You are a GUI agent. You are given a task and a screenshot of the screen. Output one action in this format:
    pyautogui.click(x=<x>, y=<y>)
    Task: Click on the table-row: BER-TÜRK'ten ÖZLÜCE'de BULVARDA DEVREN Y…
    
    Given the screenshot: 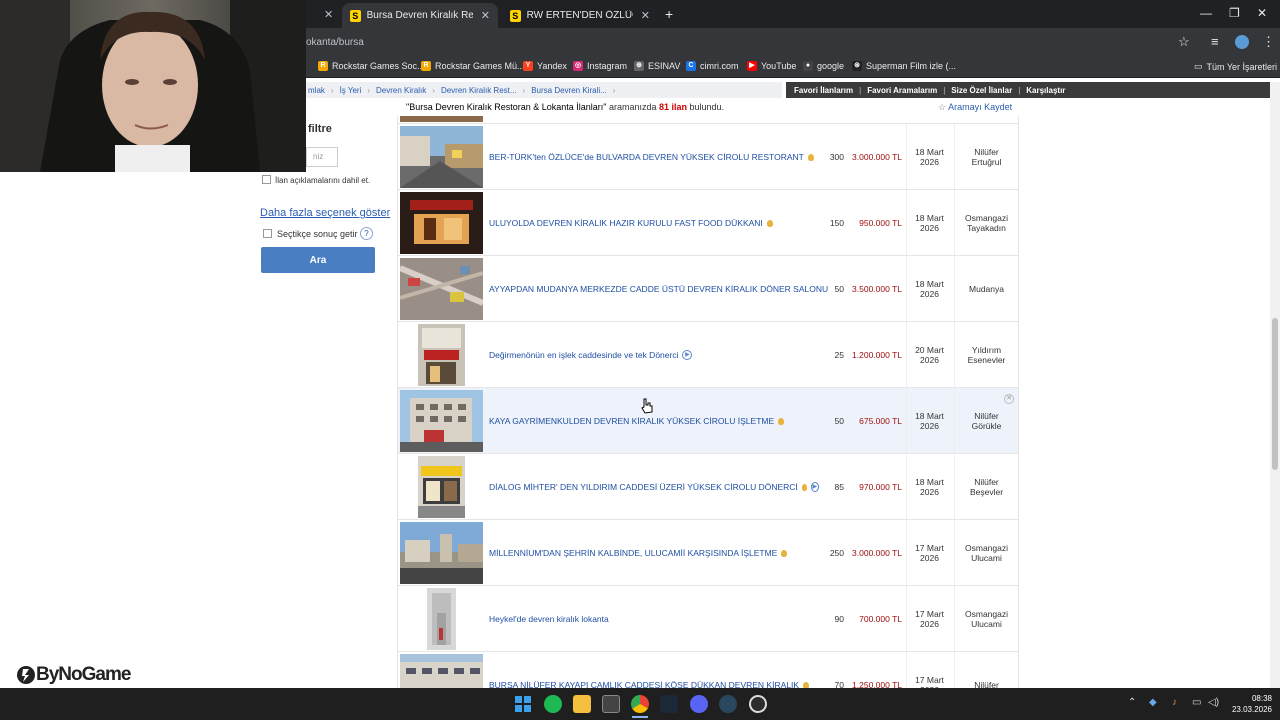 What is the action you would take?
    pyautogui.click(x=708, y=157)
    